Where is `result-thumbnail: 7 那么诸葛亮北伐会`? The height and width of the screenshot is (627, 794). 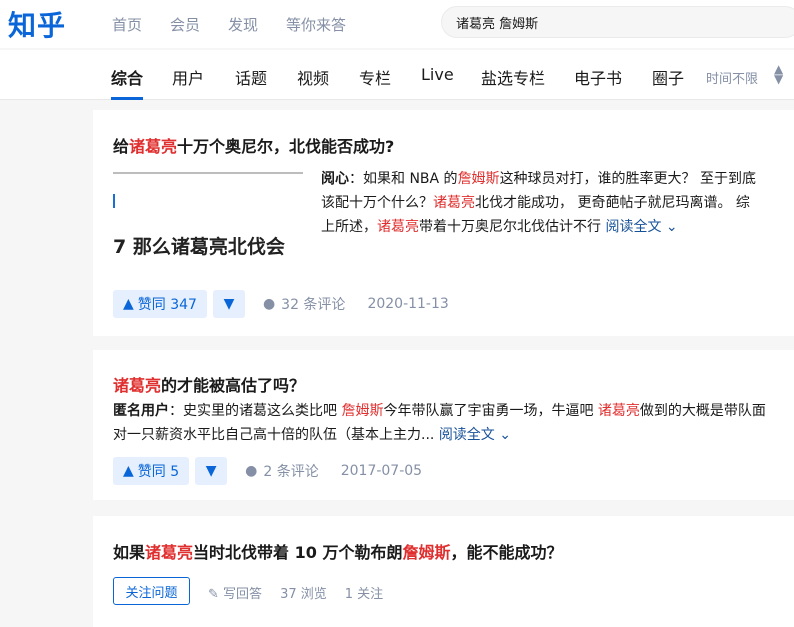 result-thumbnail: 7 那么诸葛亮北伐会 is located at coordinates (208, 222).